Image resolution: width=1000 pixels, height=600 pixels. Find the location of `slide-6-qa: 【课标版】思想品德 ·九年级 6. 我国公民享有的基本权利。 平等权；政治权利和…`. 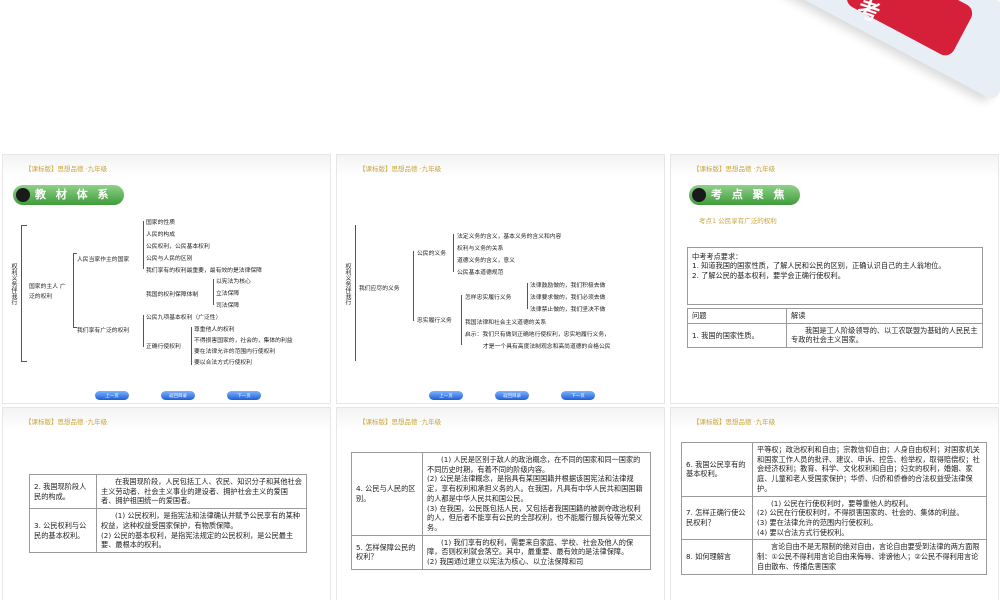

slide-6-qa: 【课标版】思想品德 ·九年级 6. 我国公民享有的基本权利。 平等权；政治权利和… is located at coordinates (834, 504).